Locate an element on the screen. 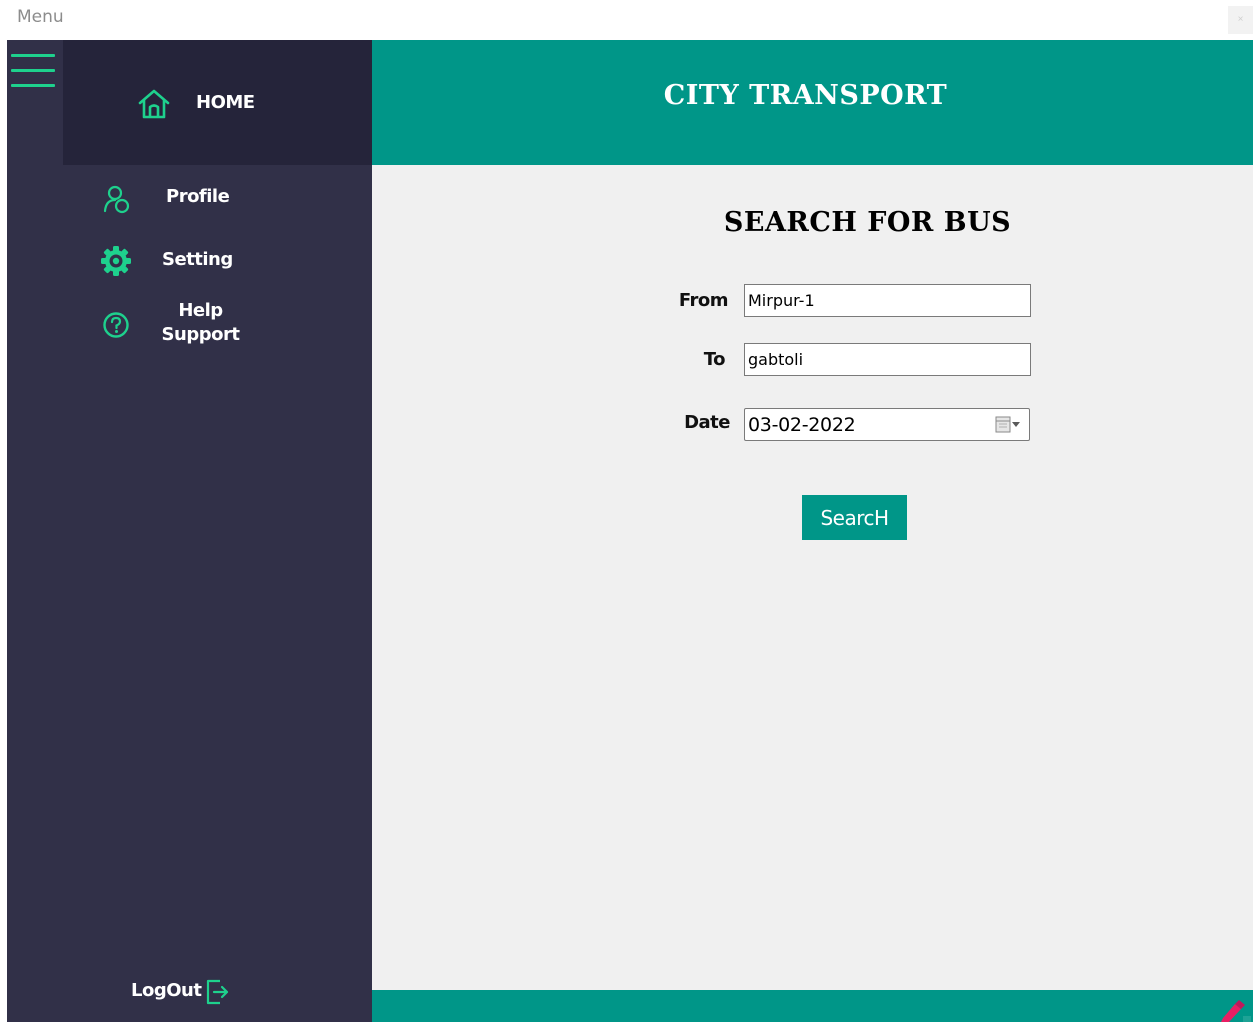  search-button: SearcH is located at coordinates (854, 517).